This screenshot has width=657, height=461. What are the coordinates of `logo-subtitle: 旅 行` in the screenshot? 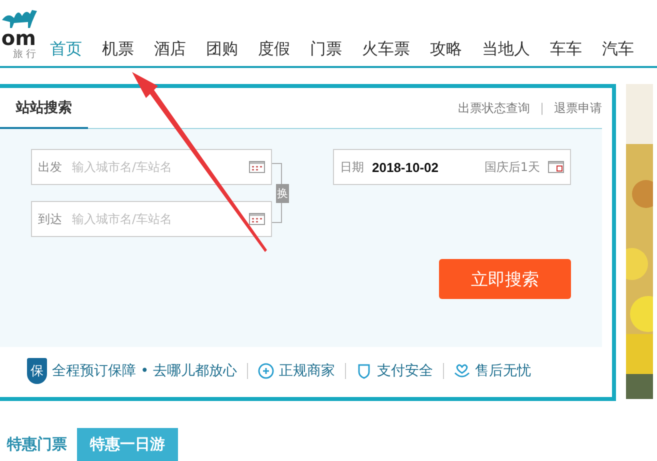 It's located at (24, 55).